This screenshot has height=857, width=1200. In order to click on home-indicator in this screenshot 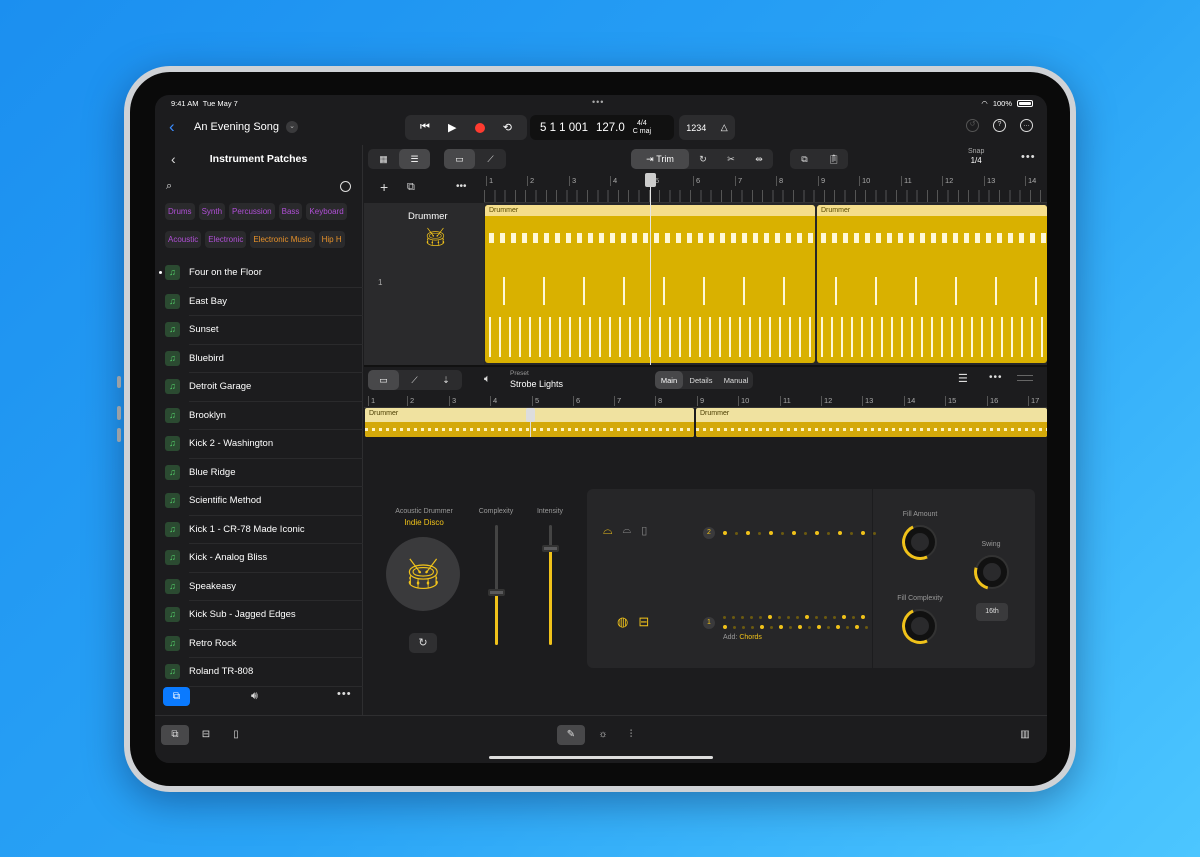, I will do `click(601, 757)`.